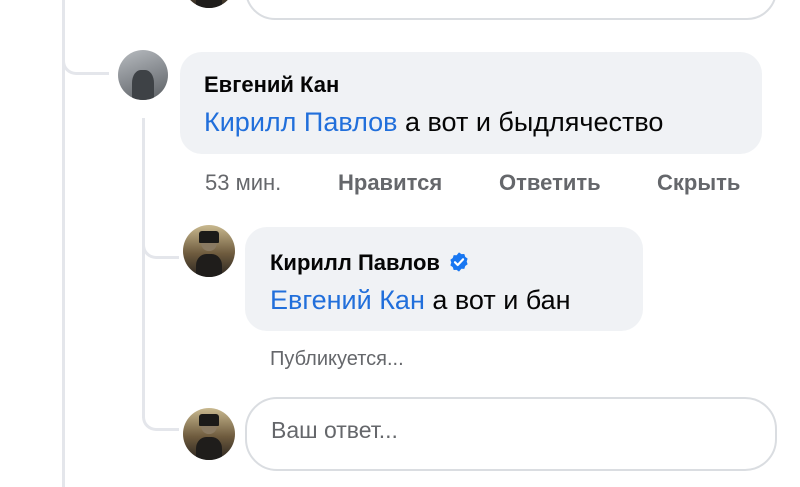  I want to click on thread-line-reply, so click(143, 268).